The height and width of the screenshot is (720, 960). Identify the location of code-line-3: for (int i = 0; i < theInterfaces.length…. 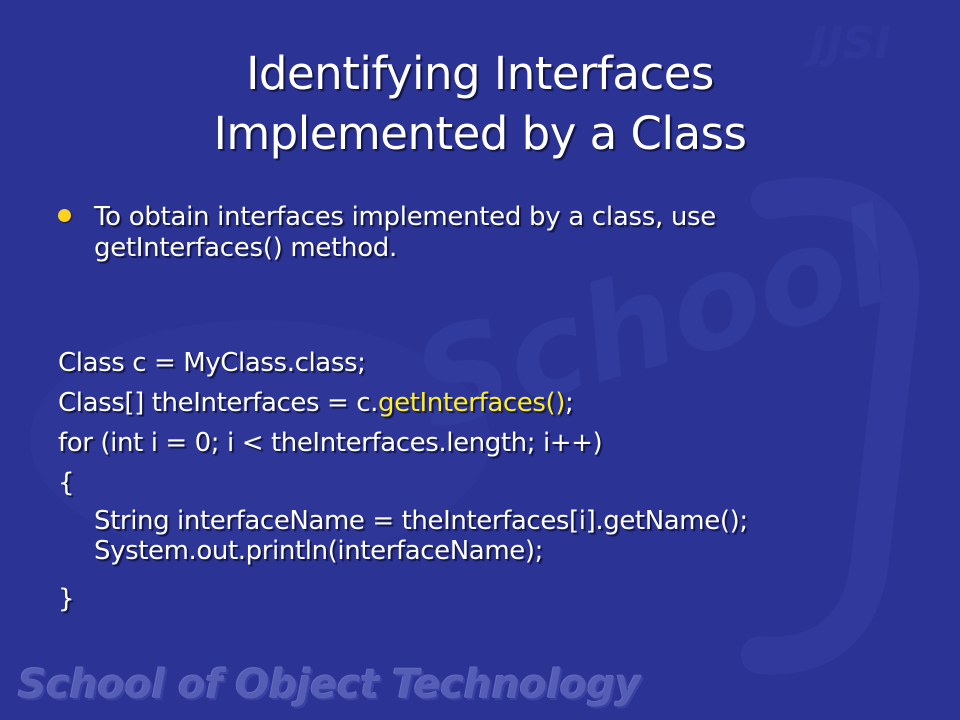
(330, 443).